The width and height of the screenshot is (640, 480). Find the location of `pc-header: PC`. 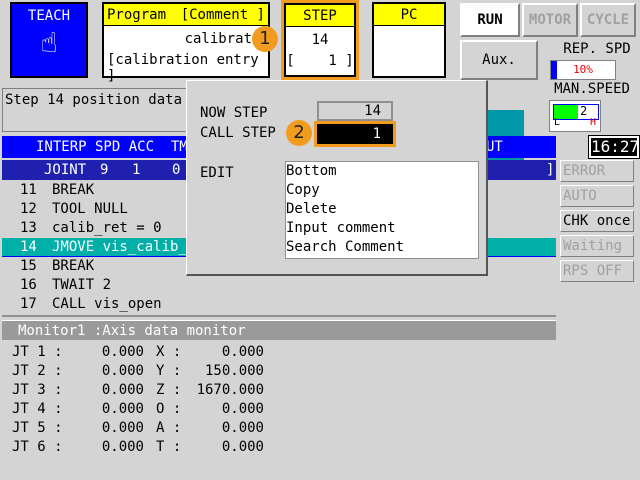

pc-header: PC is located at coordinates (409, 15).